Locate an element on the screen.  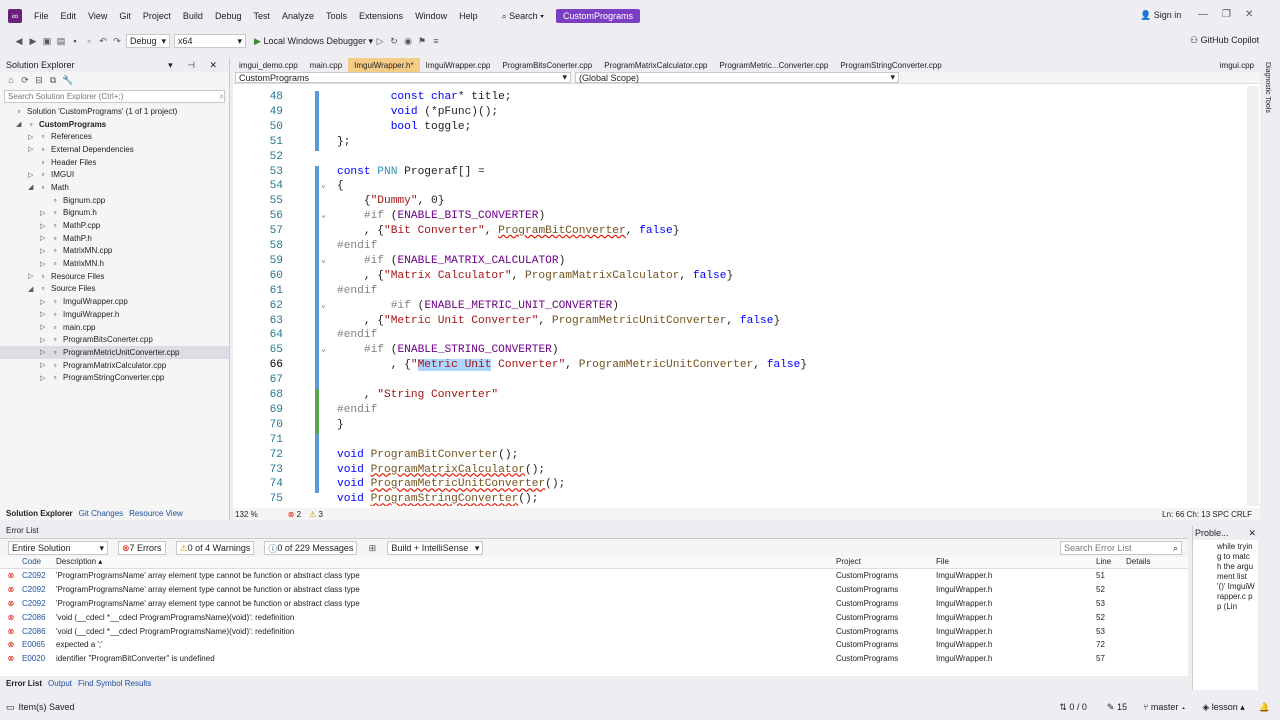
branch-indicator: ⑂ master ▴ is located at coordinates (1164, 707).